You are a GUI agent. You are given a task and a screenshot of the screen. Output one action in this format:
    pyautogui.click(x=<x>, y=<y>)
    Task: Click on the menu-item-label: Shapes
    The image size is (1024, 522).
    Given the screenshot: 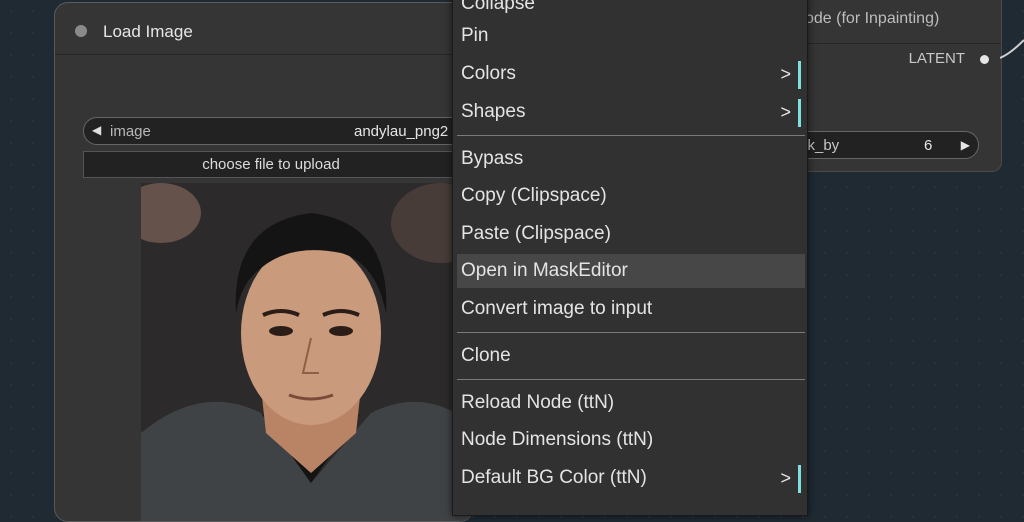 What is the action you would take?
    pyautogui.click(x=493, y=111)
    